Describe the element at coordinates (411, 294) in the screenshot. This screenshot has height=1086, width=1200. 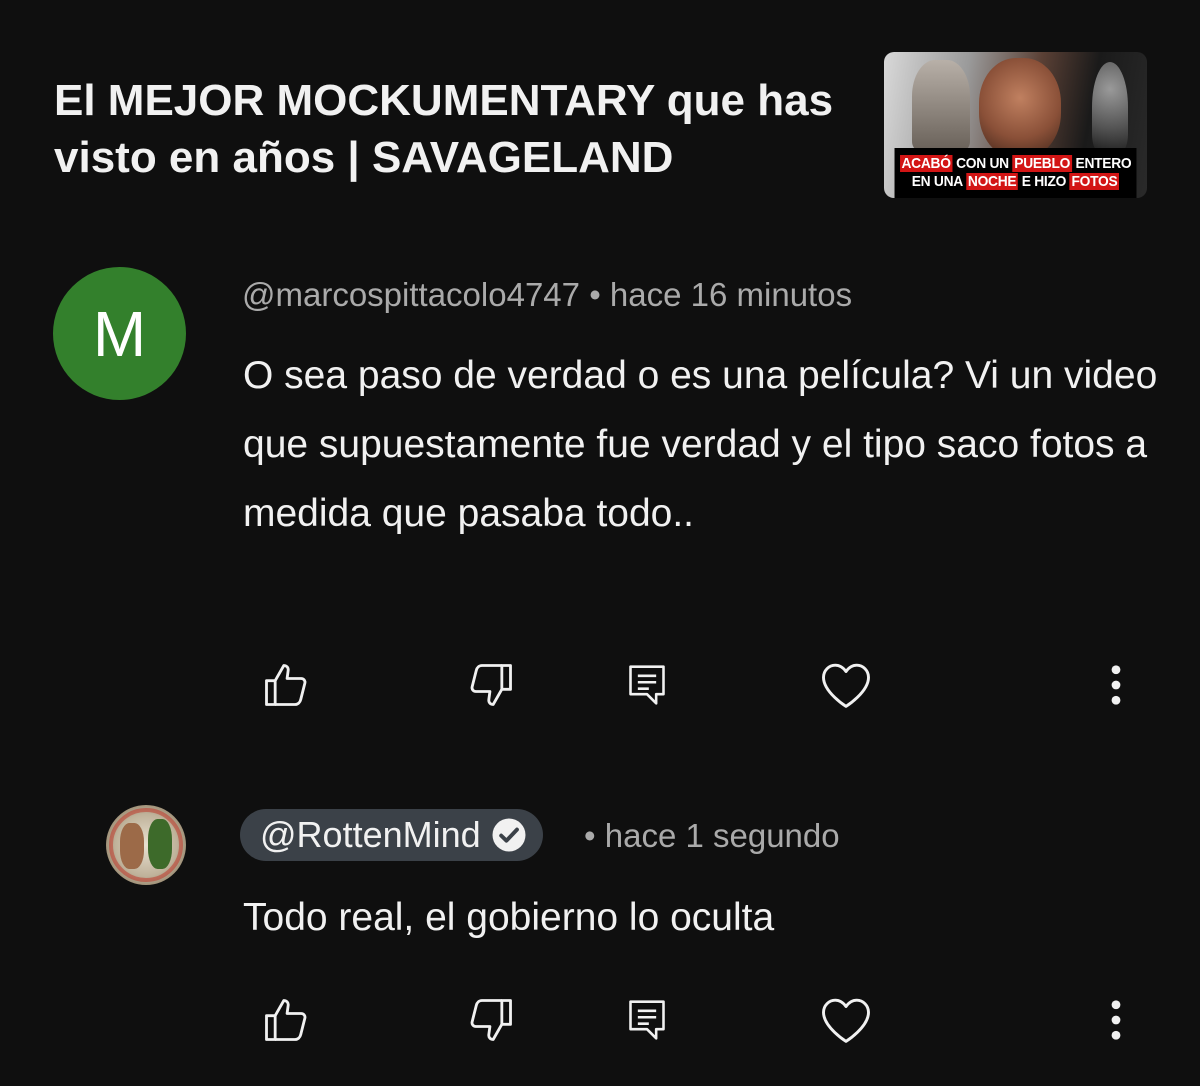
I see `comment-author: @marcospittacolo4747` at that location.